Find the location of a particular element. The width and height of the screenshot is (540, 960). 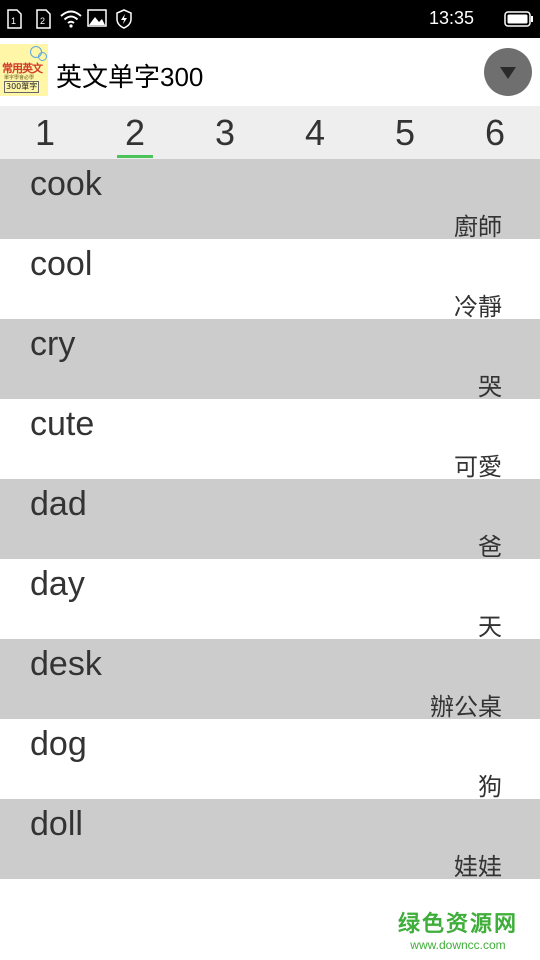

tab-5: 5 is located at coordinates (405, 133).